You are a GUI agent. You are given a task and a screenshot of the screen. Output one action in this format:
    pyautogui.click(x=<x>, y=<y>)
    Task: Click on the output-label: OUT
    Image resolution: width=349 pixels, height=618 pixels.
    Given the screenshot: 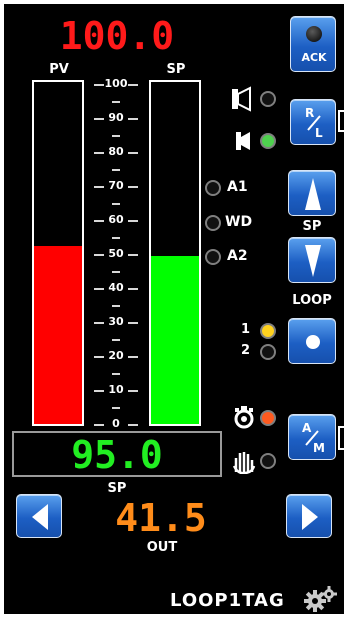 What is the action you would take?
    pyautogui.click(x=162, y=547)
    